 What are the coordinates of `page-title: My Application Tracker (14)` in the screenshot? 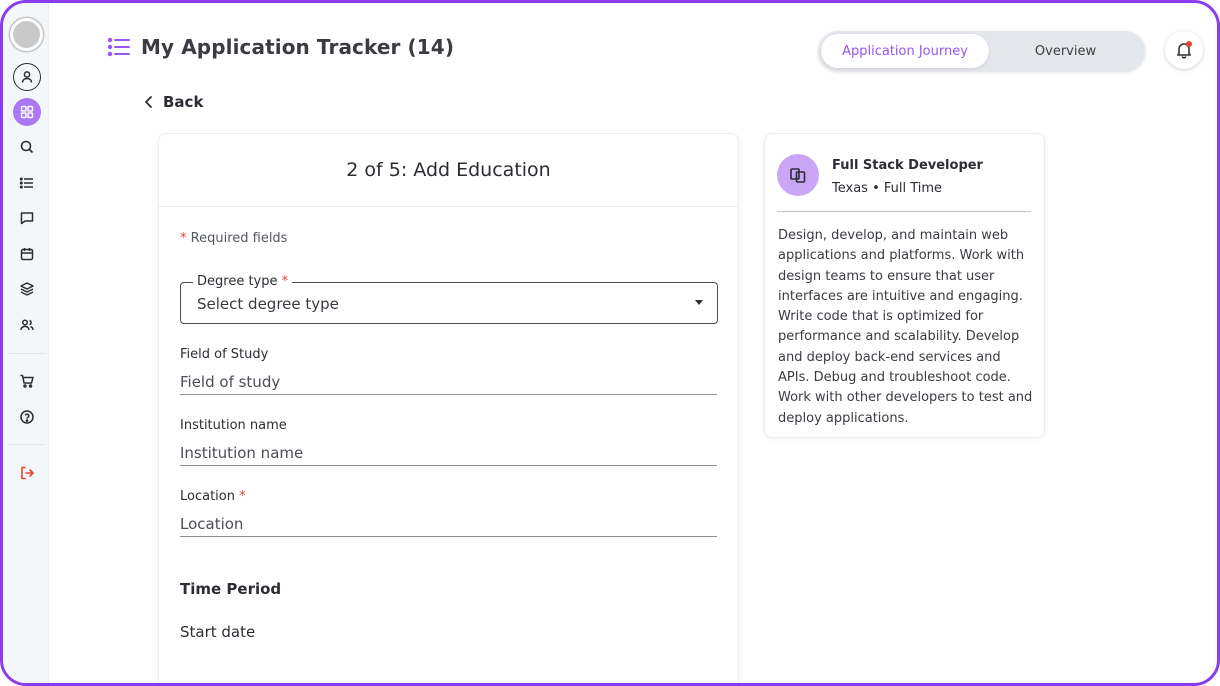 It's located at (298, 47).